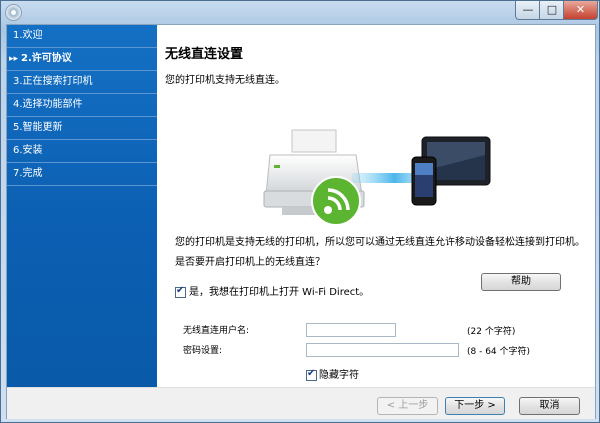 Image resolution: width=600 pixels, height=423 pixels. I want to click on hide-characters-option: ✔ 隐藏字符, so click(332, 373).